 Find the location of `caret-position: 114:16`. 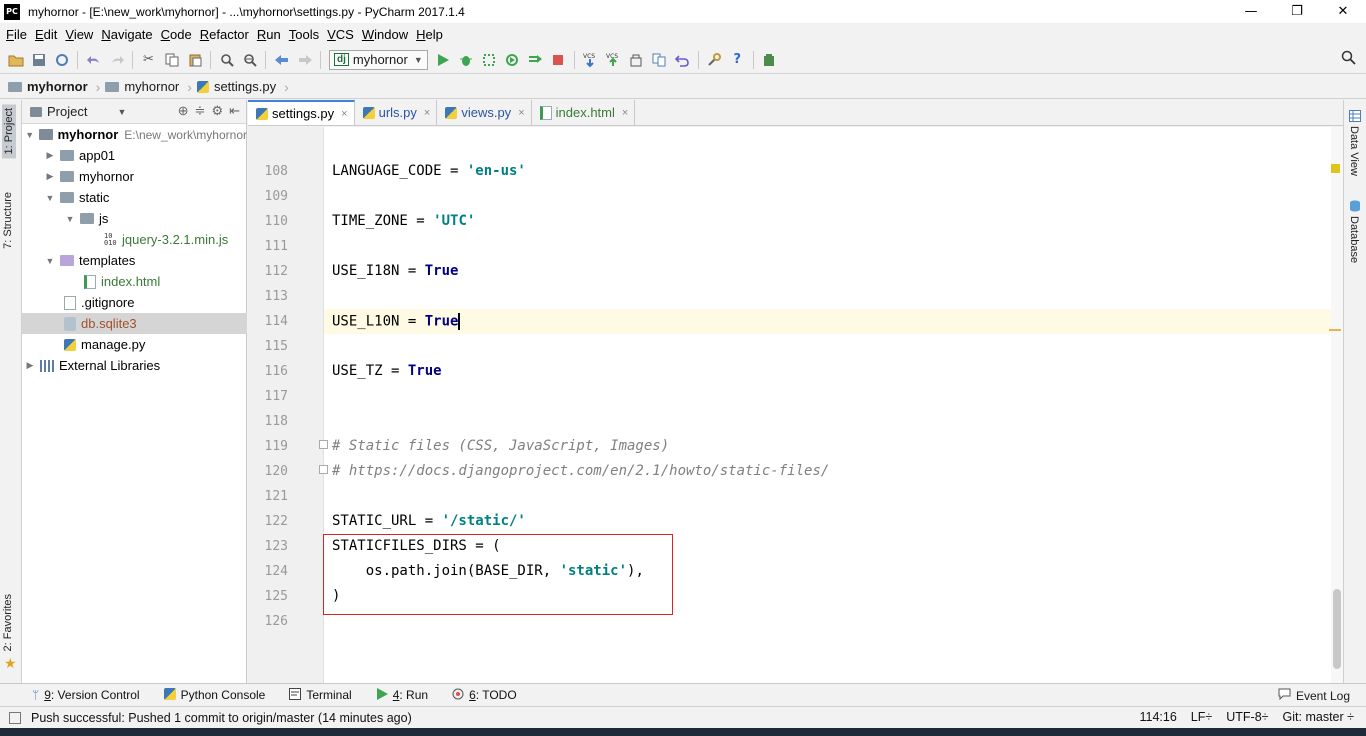

caret-position: 114:16 is located at coordinates (1157, 717).